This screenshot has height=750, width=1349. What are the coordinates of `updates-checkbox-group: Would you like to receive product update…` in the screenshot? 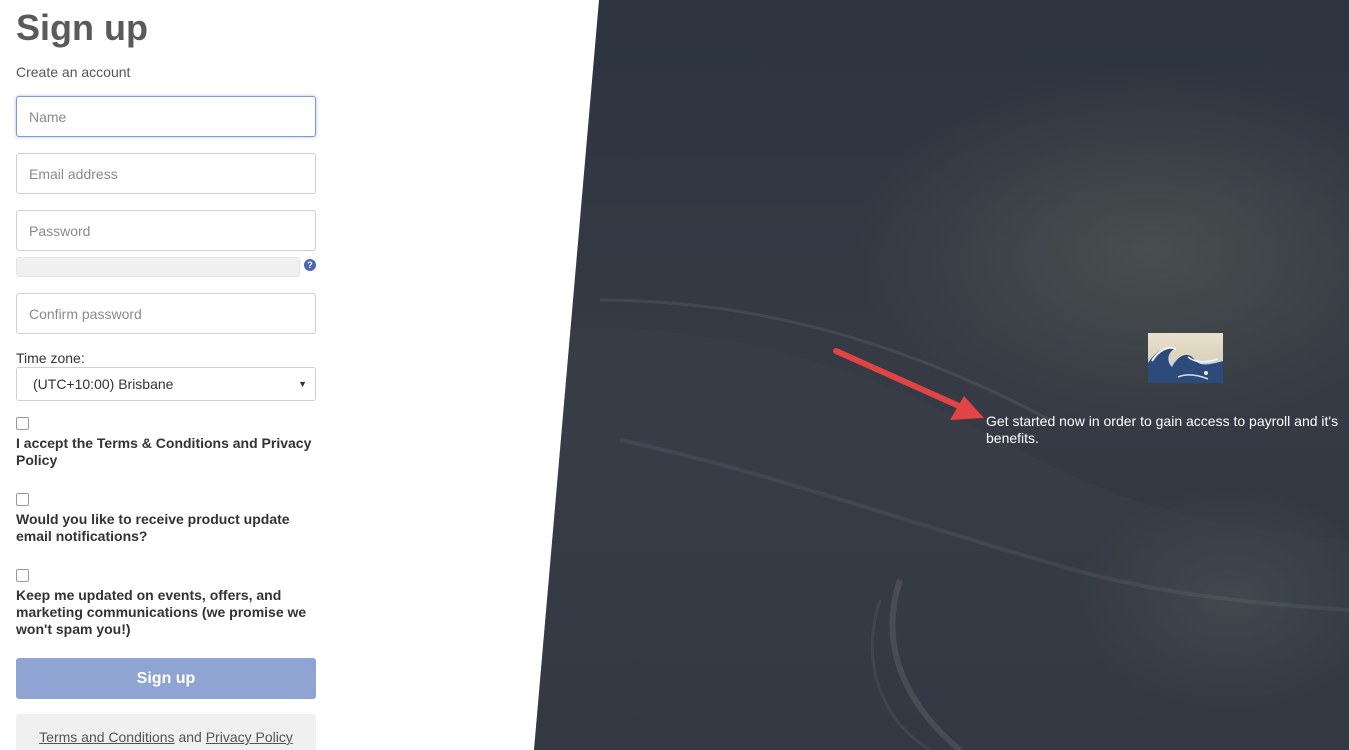 It's located at (166, 519).